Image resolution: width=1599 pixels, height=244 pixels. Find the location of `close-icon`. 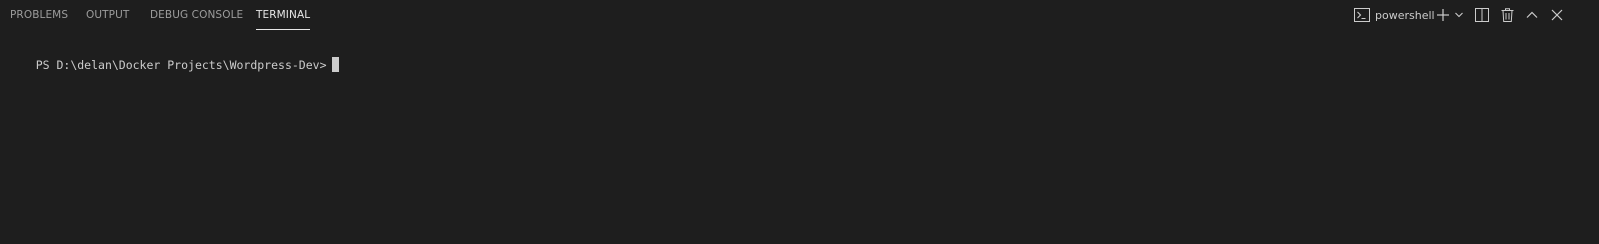

close-icon is located at coordinates (1557, 15).